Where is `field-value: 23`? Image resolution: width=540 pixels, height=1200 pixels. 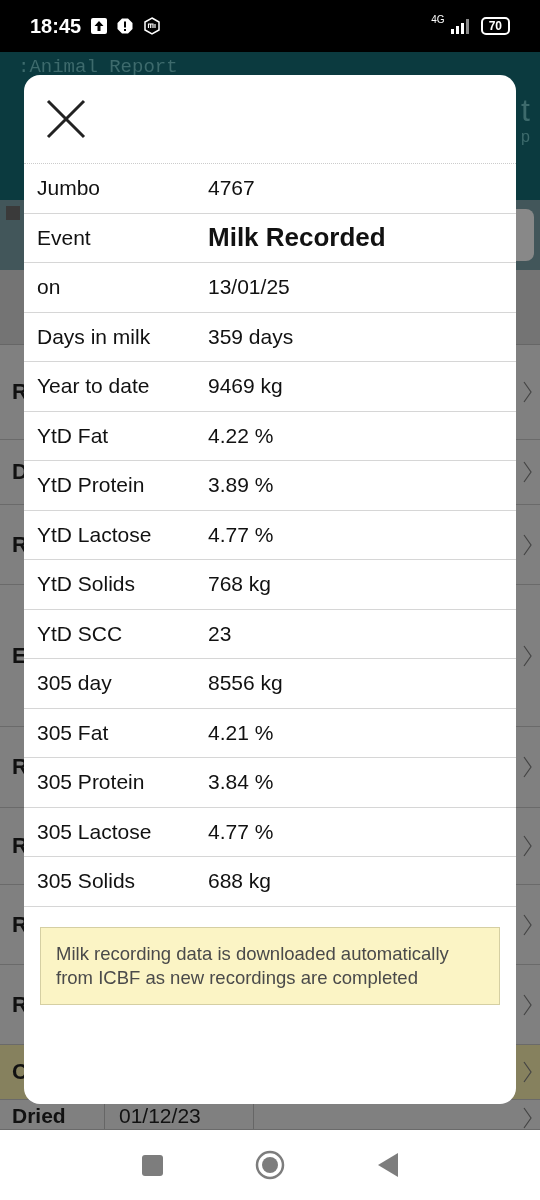
field-value: 23 is located at coordinates (220, 633).